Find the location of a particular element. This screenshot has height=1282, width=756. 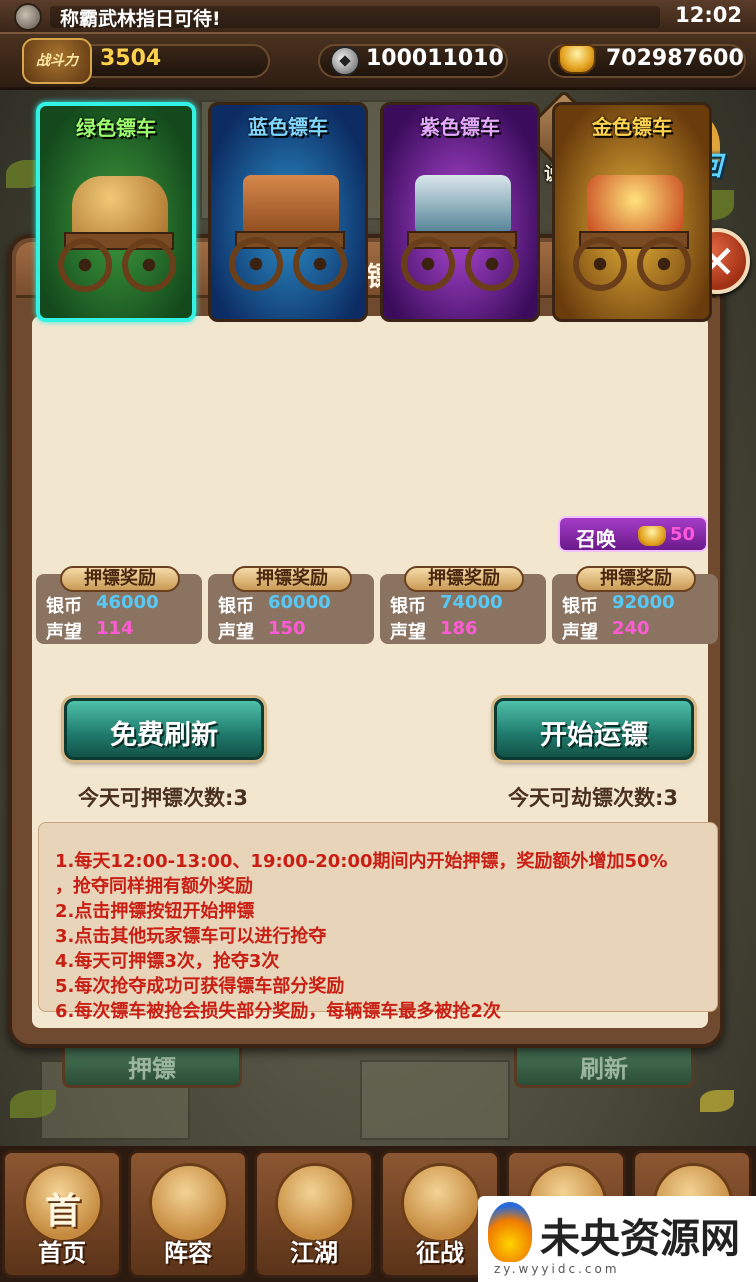

escort-count: 今天可押镖次数:3 is located at coordinates (163, 798).